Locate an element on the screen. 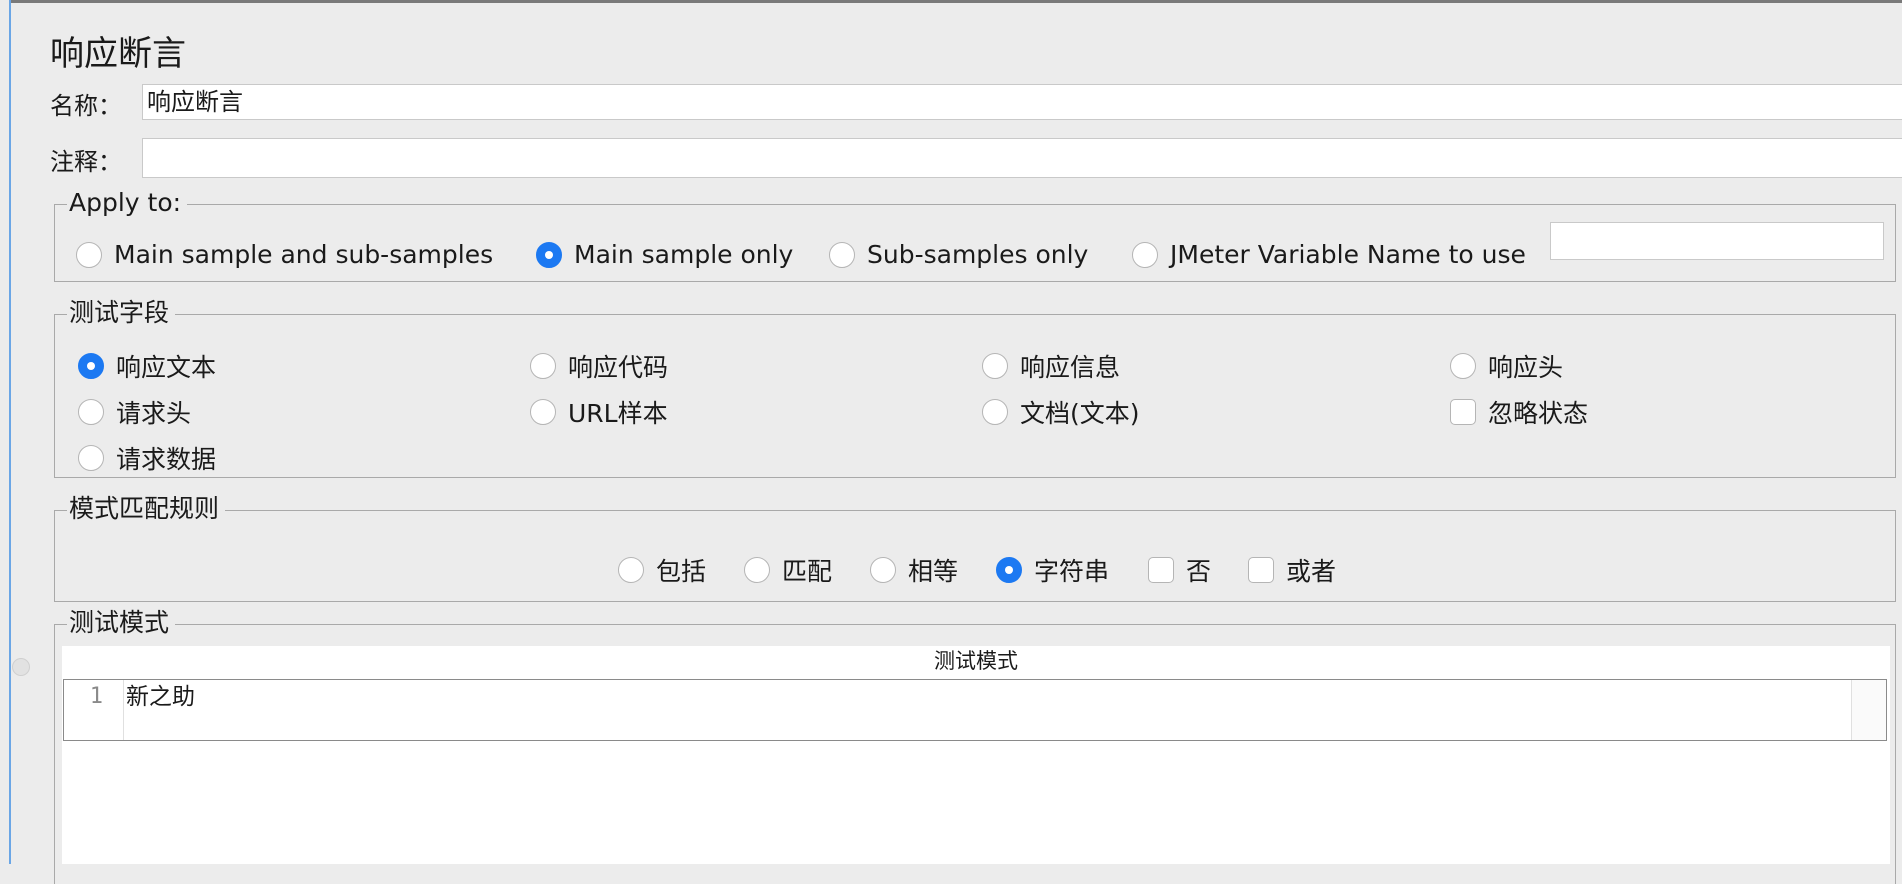 This screenshot has width=1902, height=884. rule-equals-option: 相等 is located at coordinates (914, 570).